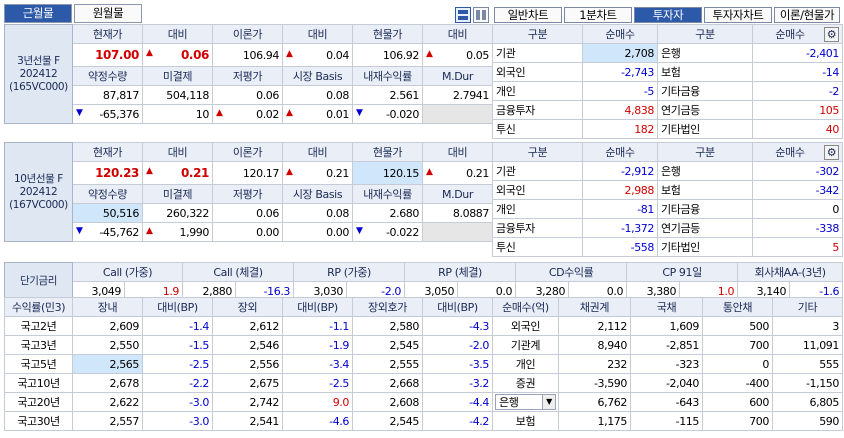 This screenshot has width=844, height=438. What do you see at coordinates (177, 114) in the screenshot?
I see `oi-change: 10` at bounding box center [177, 114].